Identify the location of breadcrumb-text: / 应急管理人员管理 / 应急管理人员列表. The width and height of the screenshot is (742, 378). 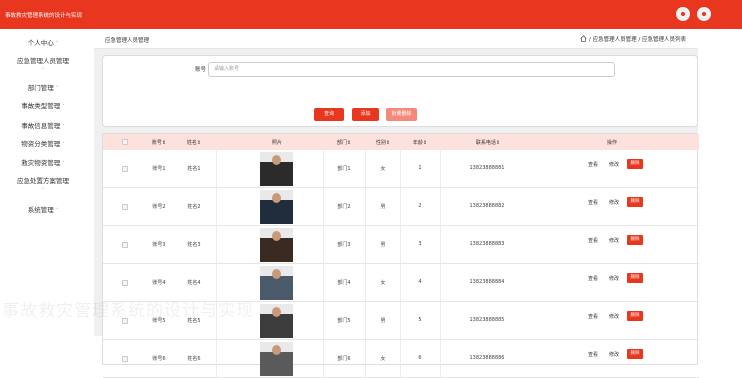
(637, 40).